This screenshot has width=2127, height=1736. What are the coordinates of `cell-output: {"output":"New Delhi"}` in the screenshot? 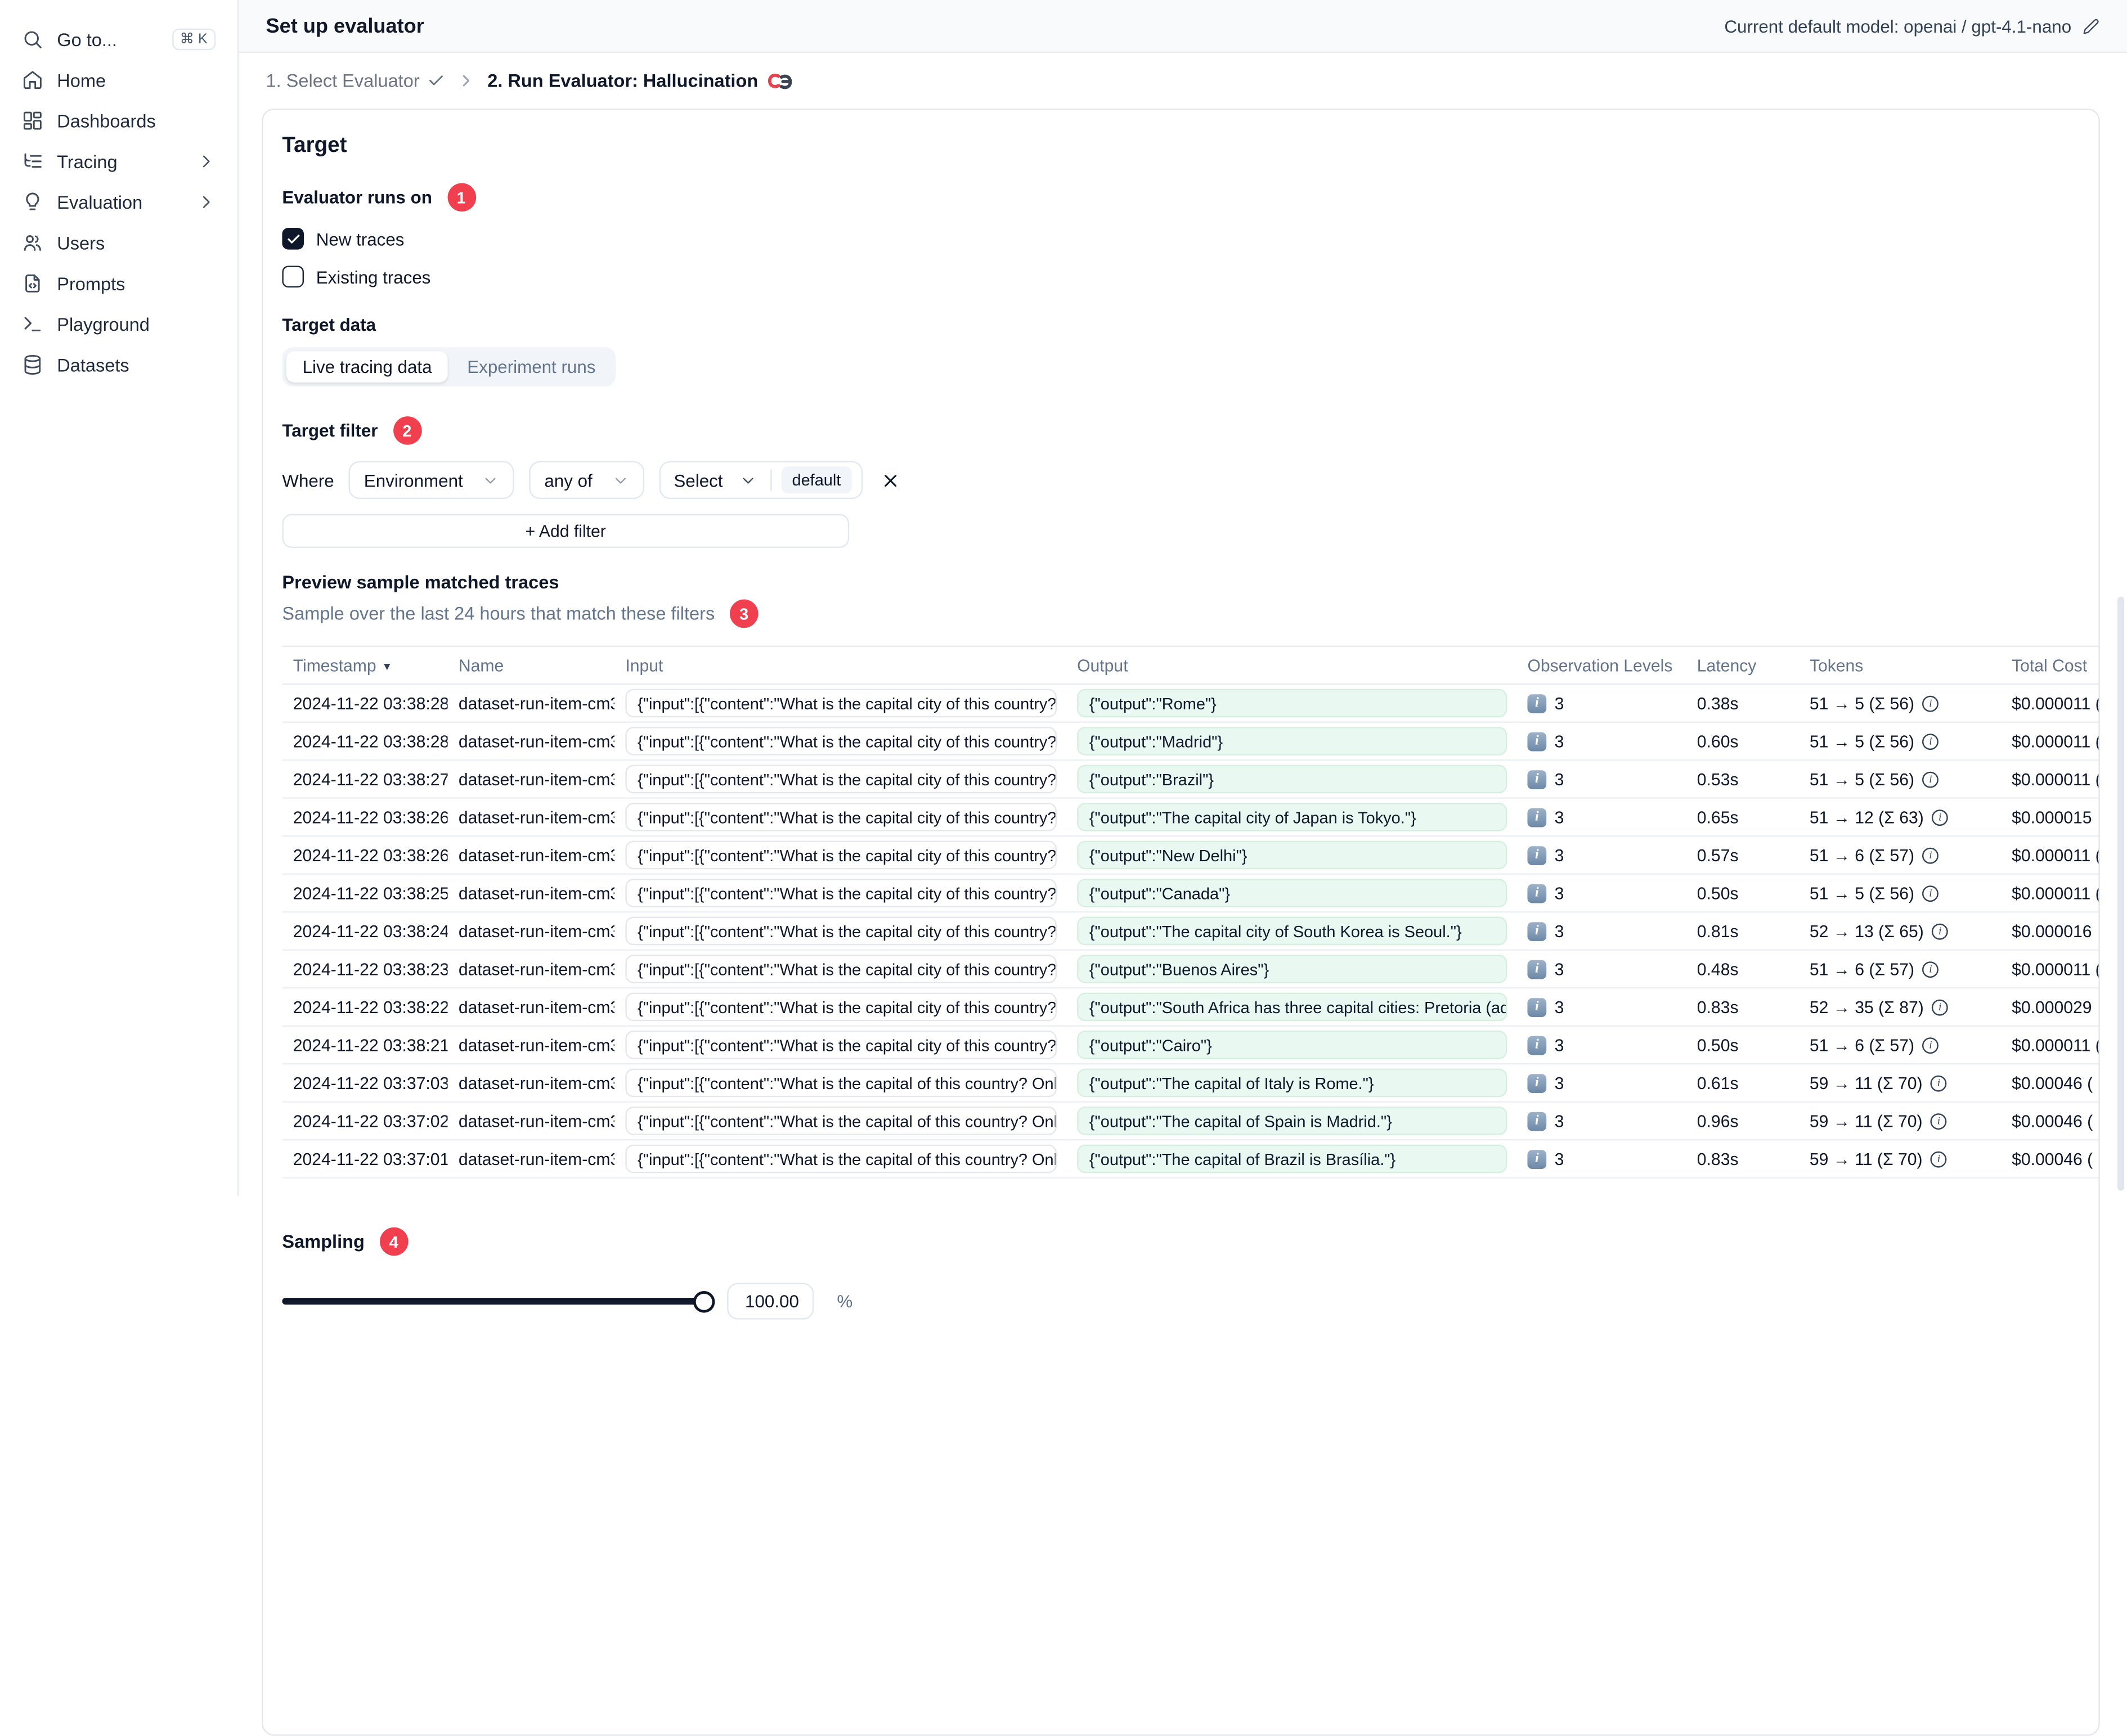 It's located at (1292, 855).